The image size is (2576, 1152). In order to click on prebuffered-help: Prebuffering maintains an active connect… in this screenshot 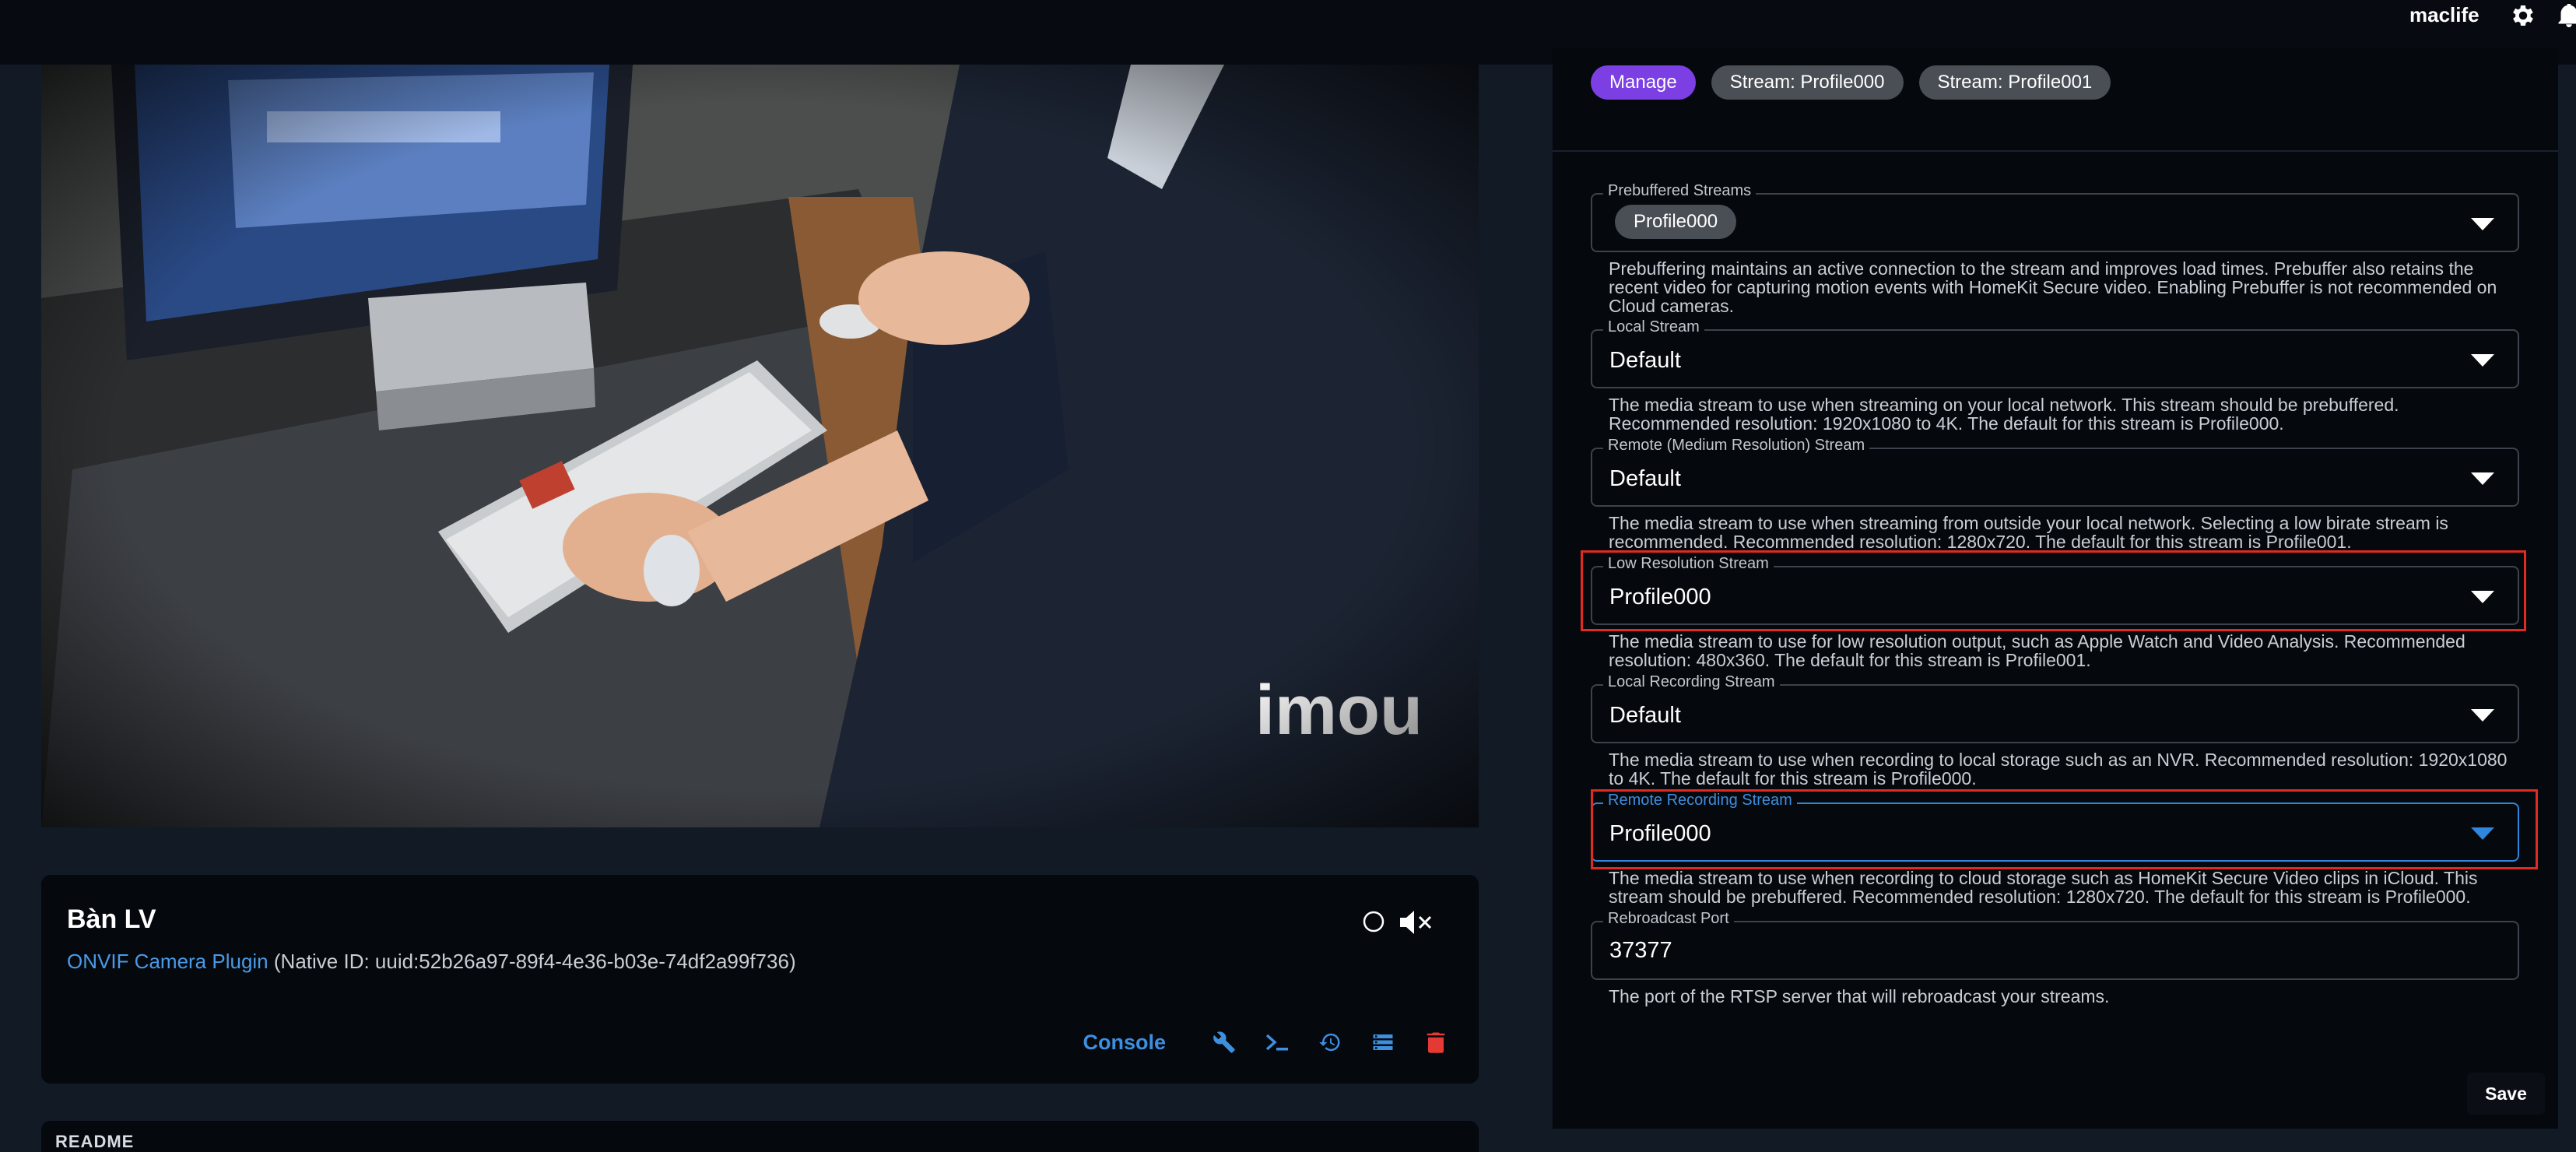, I will do `click(2053, 287)`.